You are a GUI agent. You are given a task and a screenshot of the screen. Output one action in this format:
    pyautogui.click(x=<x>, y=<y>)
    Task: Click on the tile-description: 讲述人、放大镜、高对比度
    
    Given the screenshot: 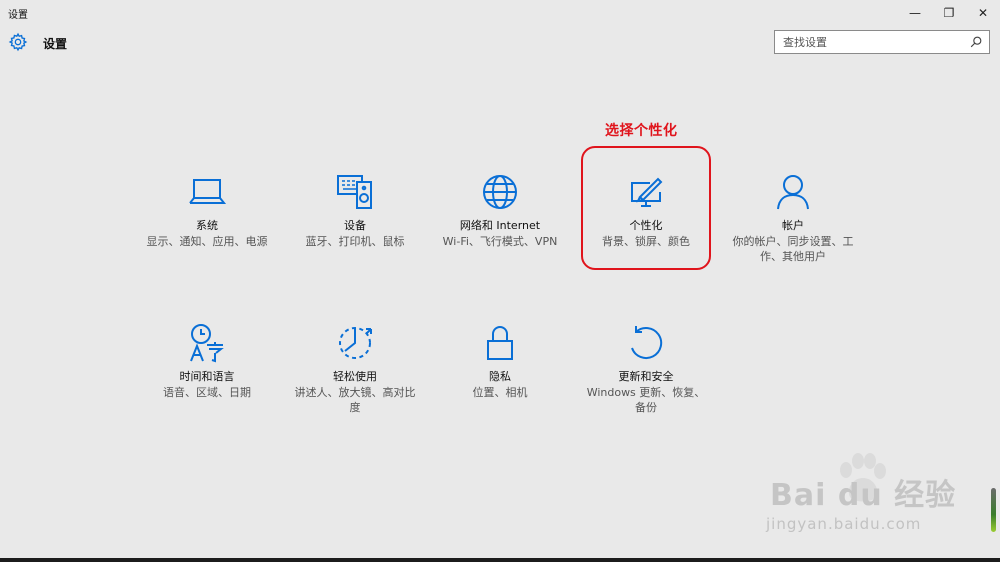 What is the action you would take?
    pyautogui.click(x=355, y=400)
    